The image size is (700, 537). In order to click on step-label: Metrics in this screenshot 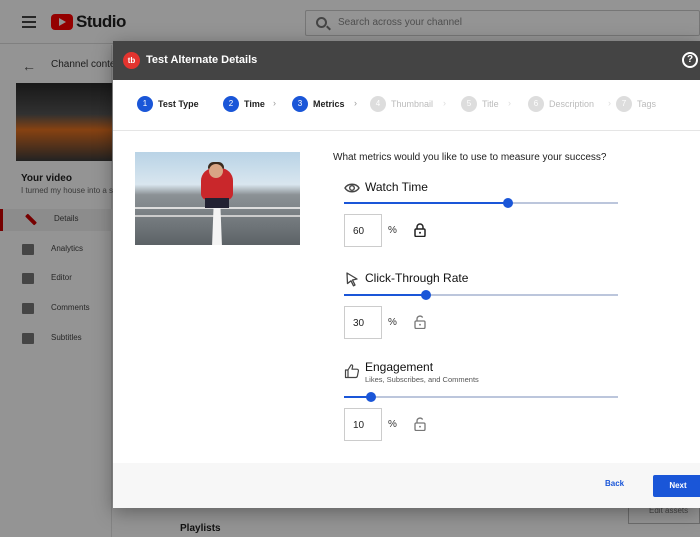, I will do `click(329, 104)`.